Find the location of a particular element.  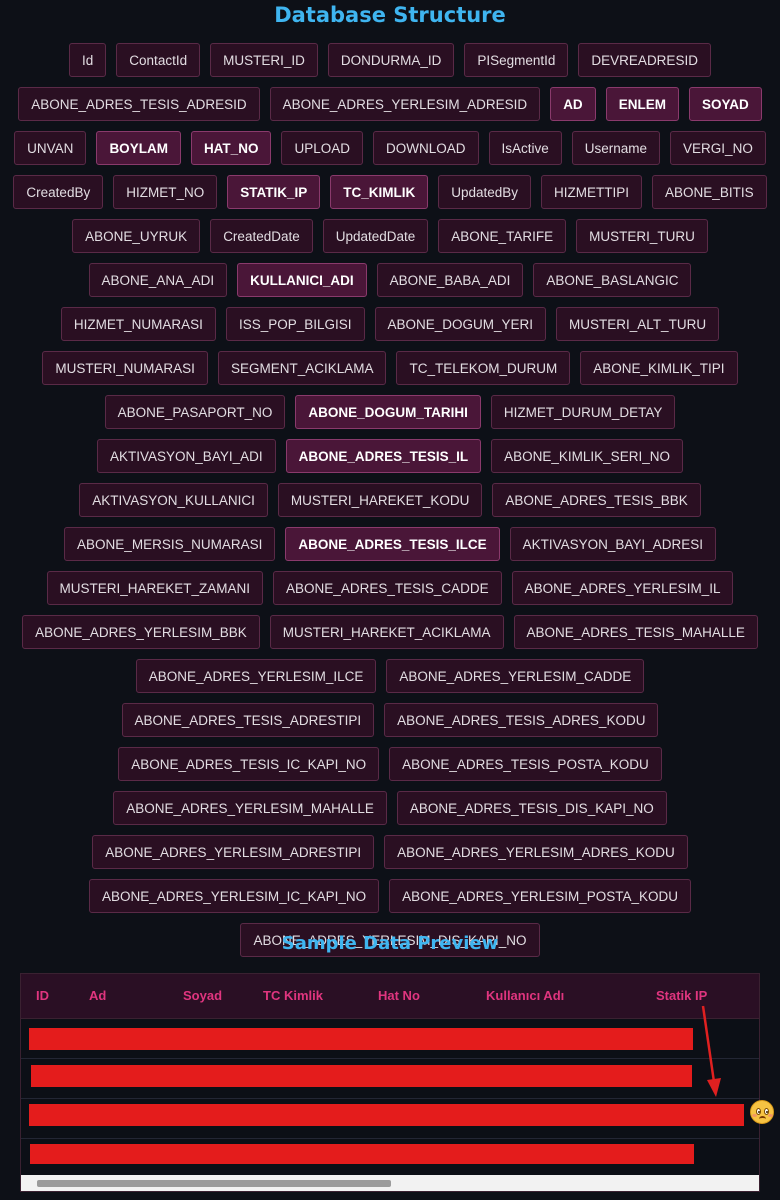

field-tag: ABONE_BASLANGIC is located at coordinates (612, 280).